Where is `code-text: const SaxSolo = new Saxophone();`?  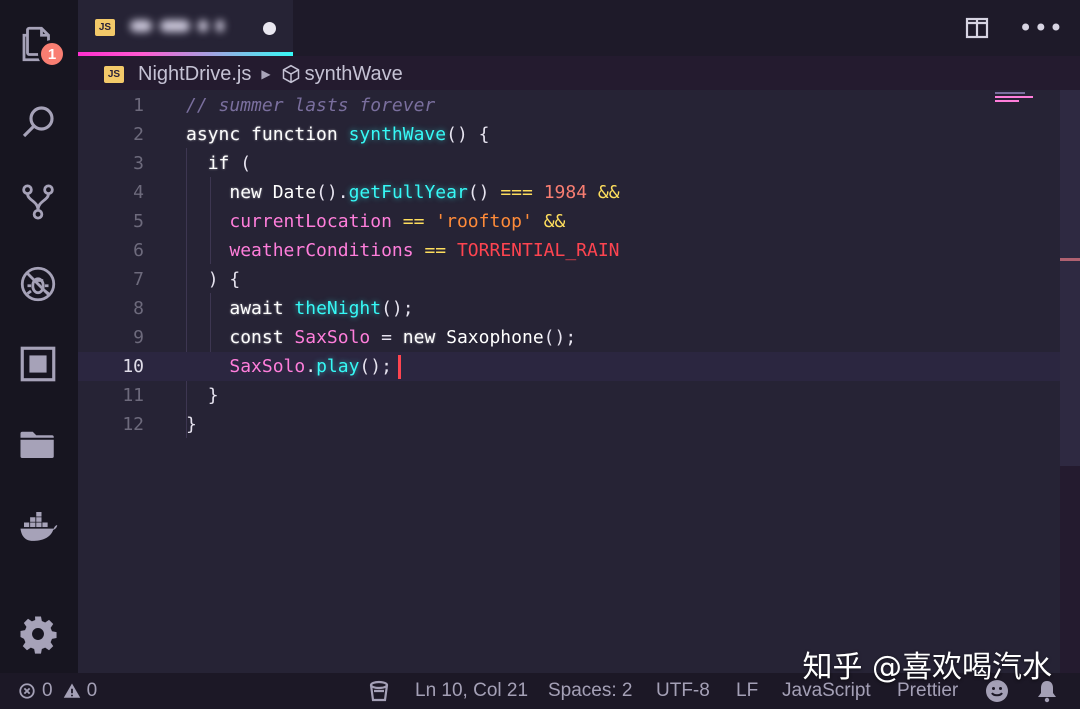
code-text: const SaxSolo = new Saxophone(); is located at coordinates (381, 337).